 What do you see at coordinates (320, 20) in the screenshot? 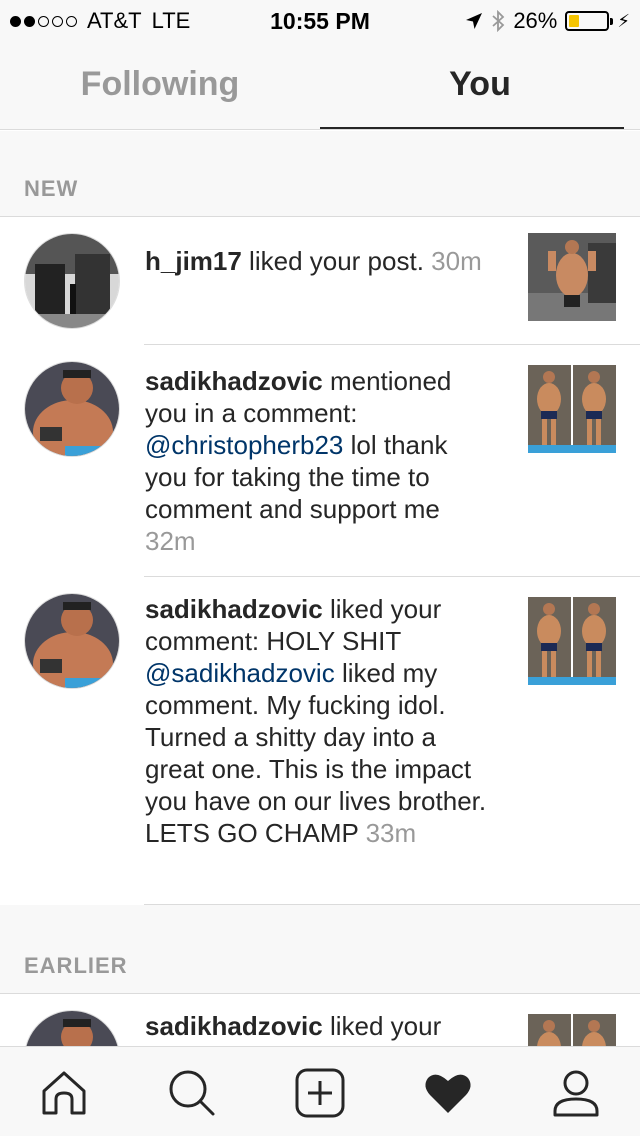
I see `status-bar: AT&T LTE 10:55 PM 26% ⚡` at bounding box center [320, 20].